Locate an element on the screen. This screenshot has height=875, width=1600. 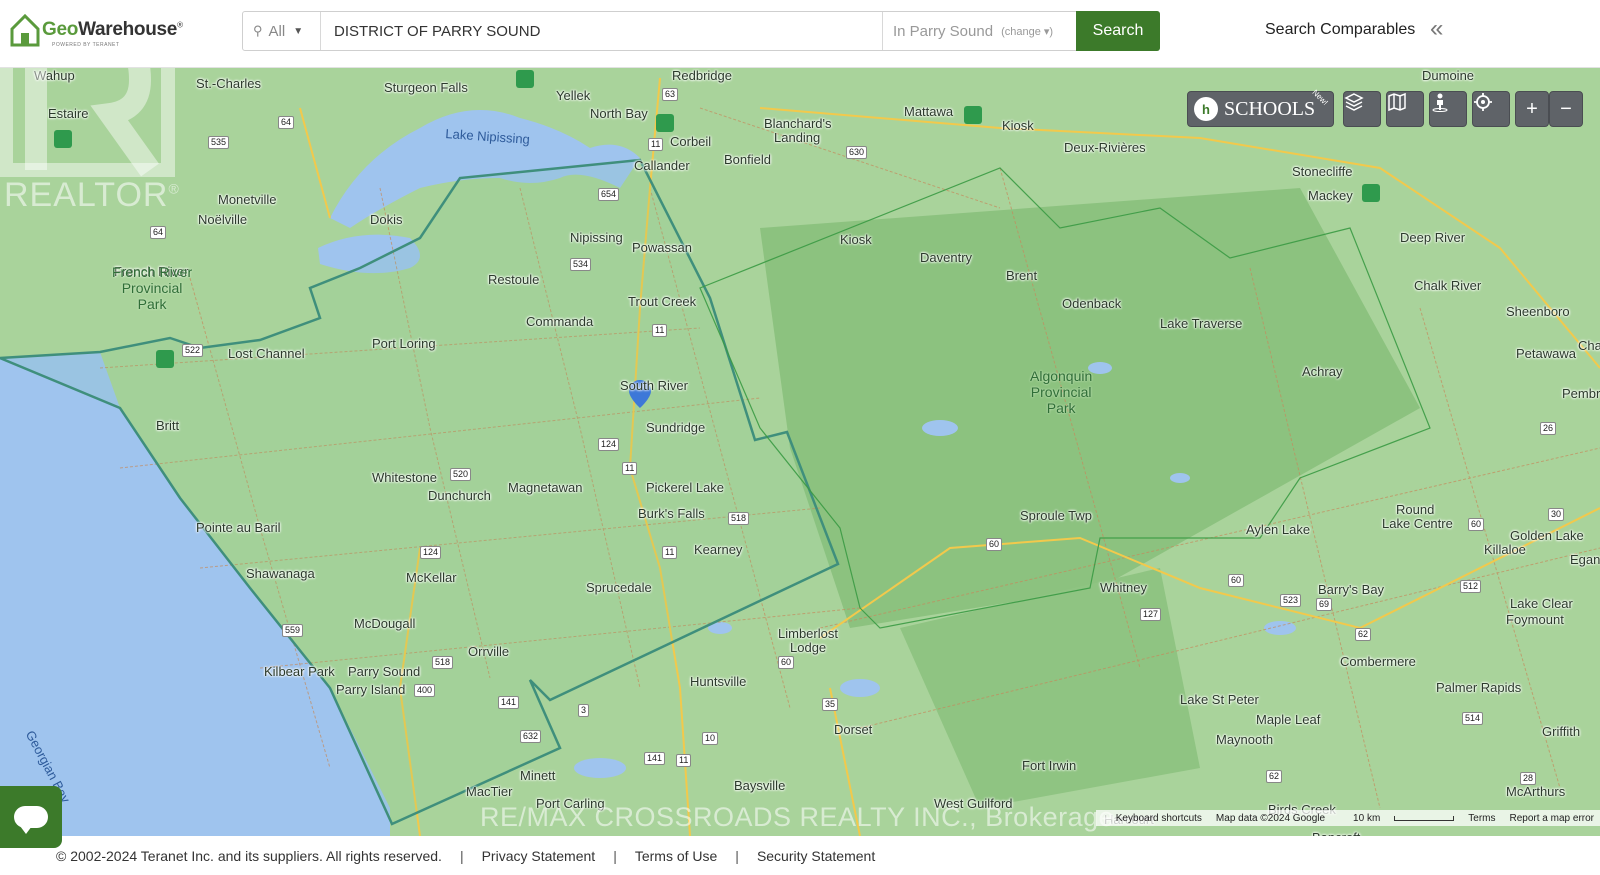
scale-bar is located at coordinates (1424, 818).